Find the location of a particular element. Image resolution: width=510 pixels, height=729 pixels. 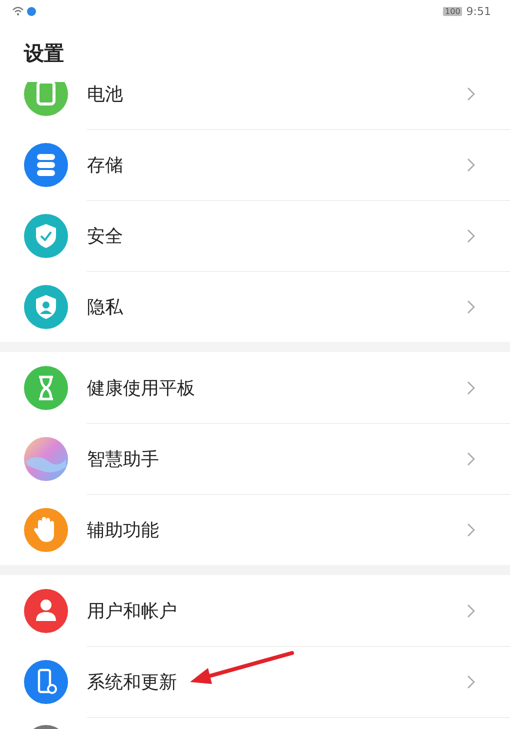

settings-item: 用户和帐户 is located at coordinates (255, 610).